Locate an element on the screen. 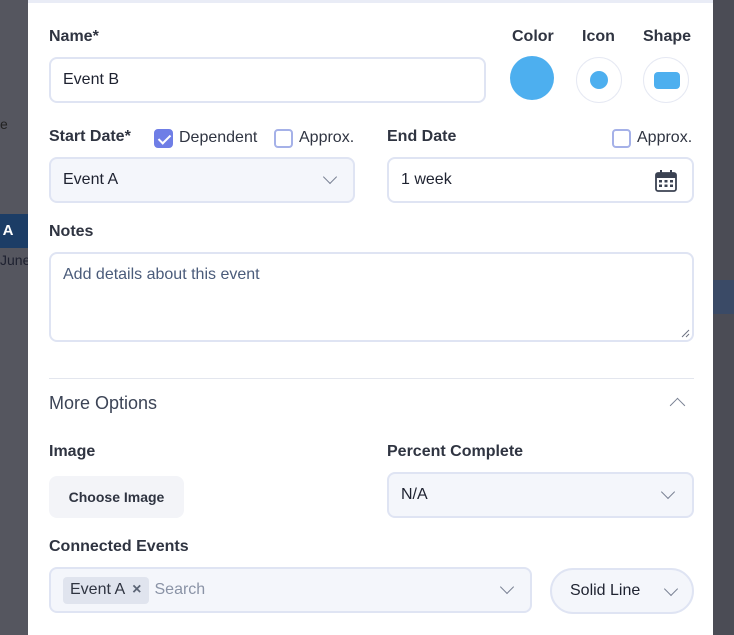 This screenshot has height=635, width=734. end-date-input: 1 week is located at coordinates (540, 180).